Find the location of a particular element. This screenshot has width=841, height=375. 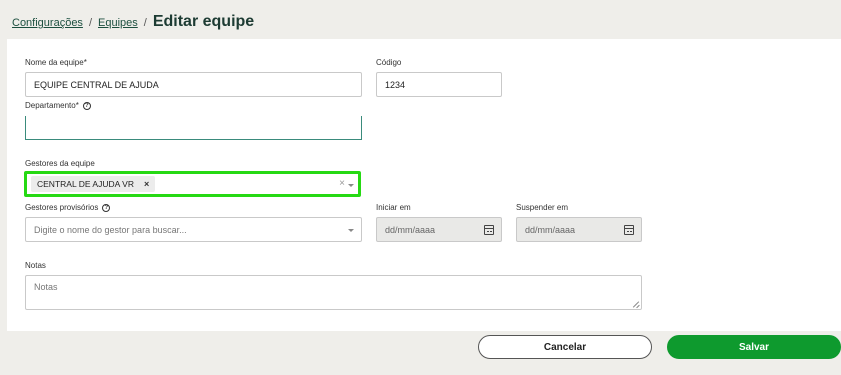

temp-managers-label-row: Gestores provisórios ? is located at coordinates (68, 207).